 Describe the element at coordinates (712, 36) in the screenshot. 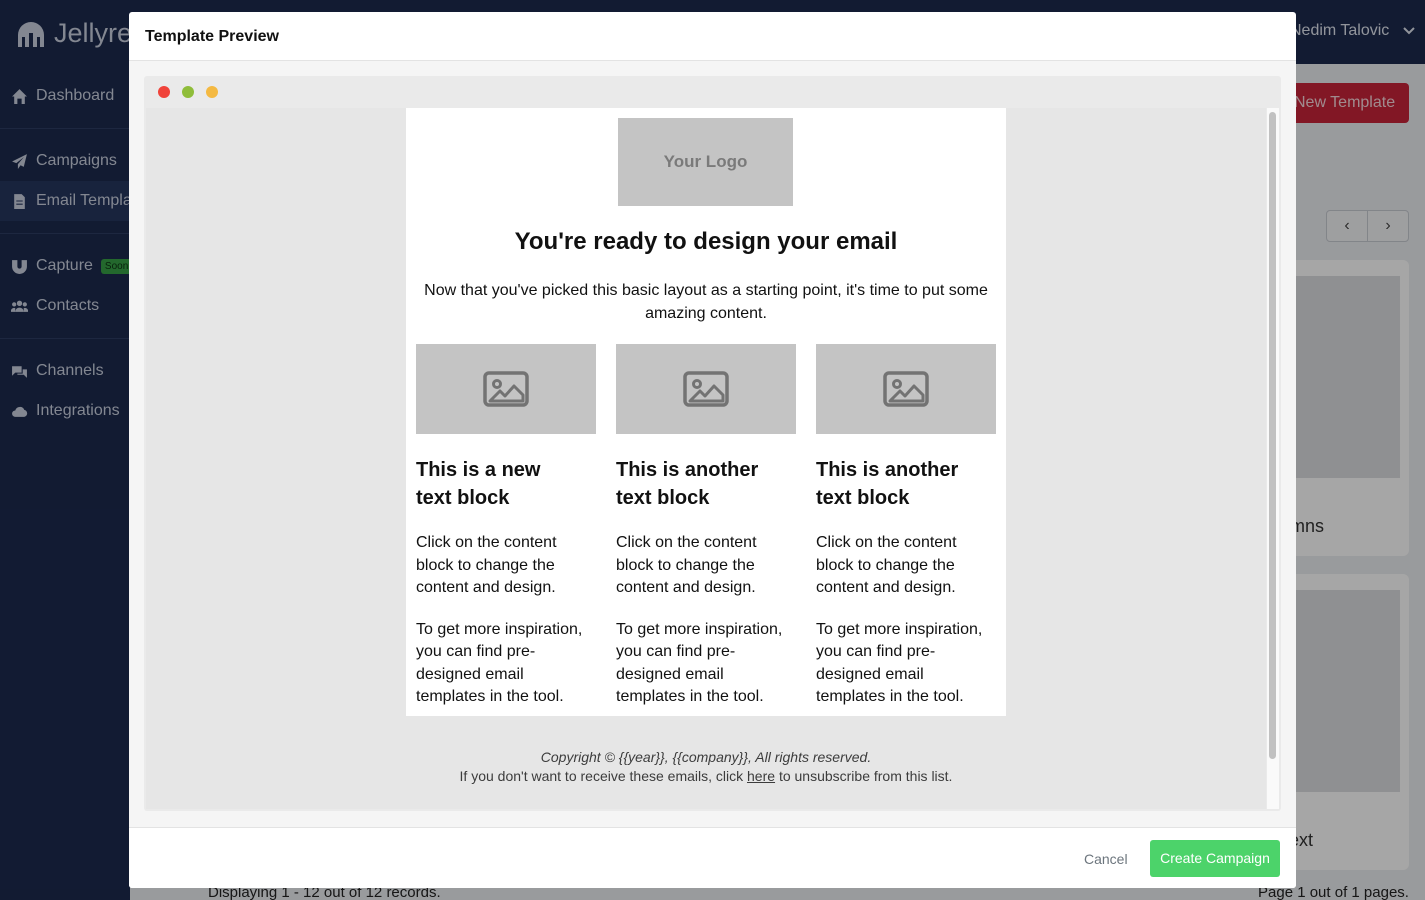

I see `modal-header: Template Preview` at that location.